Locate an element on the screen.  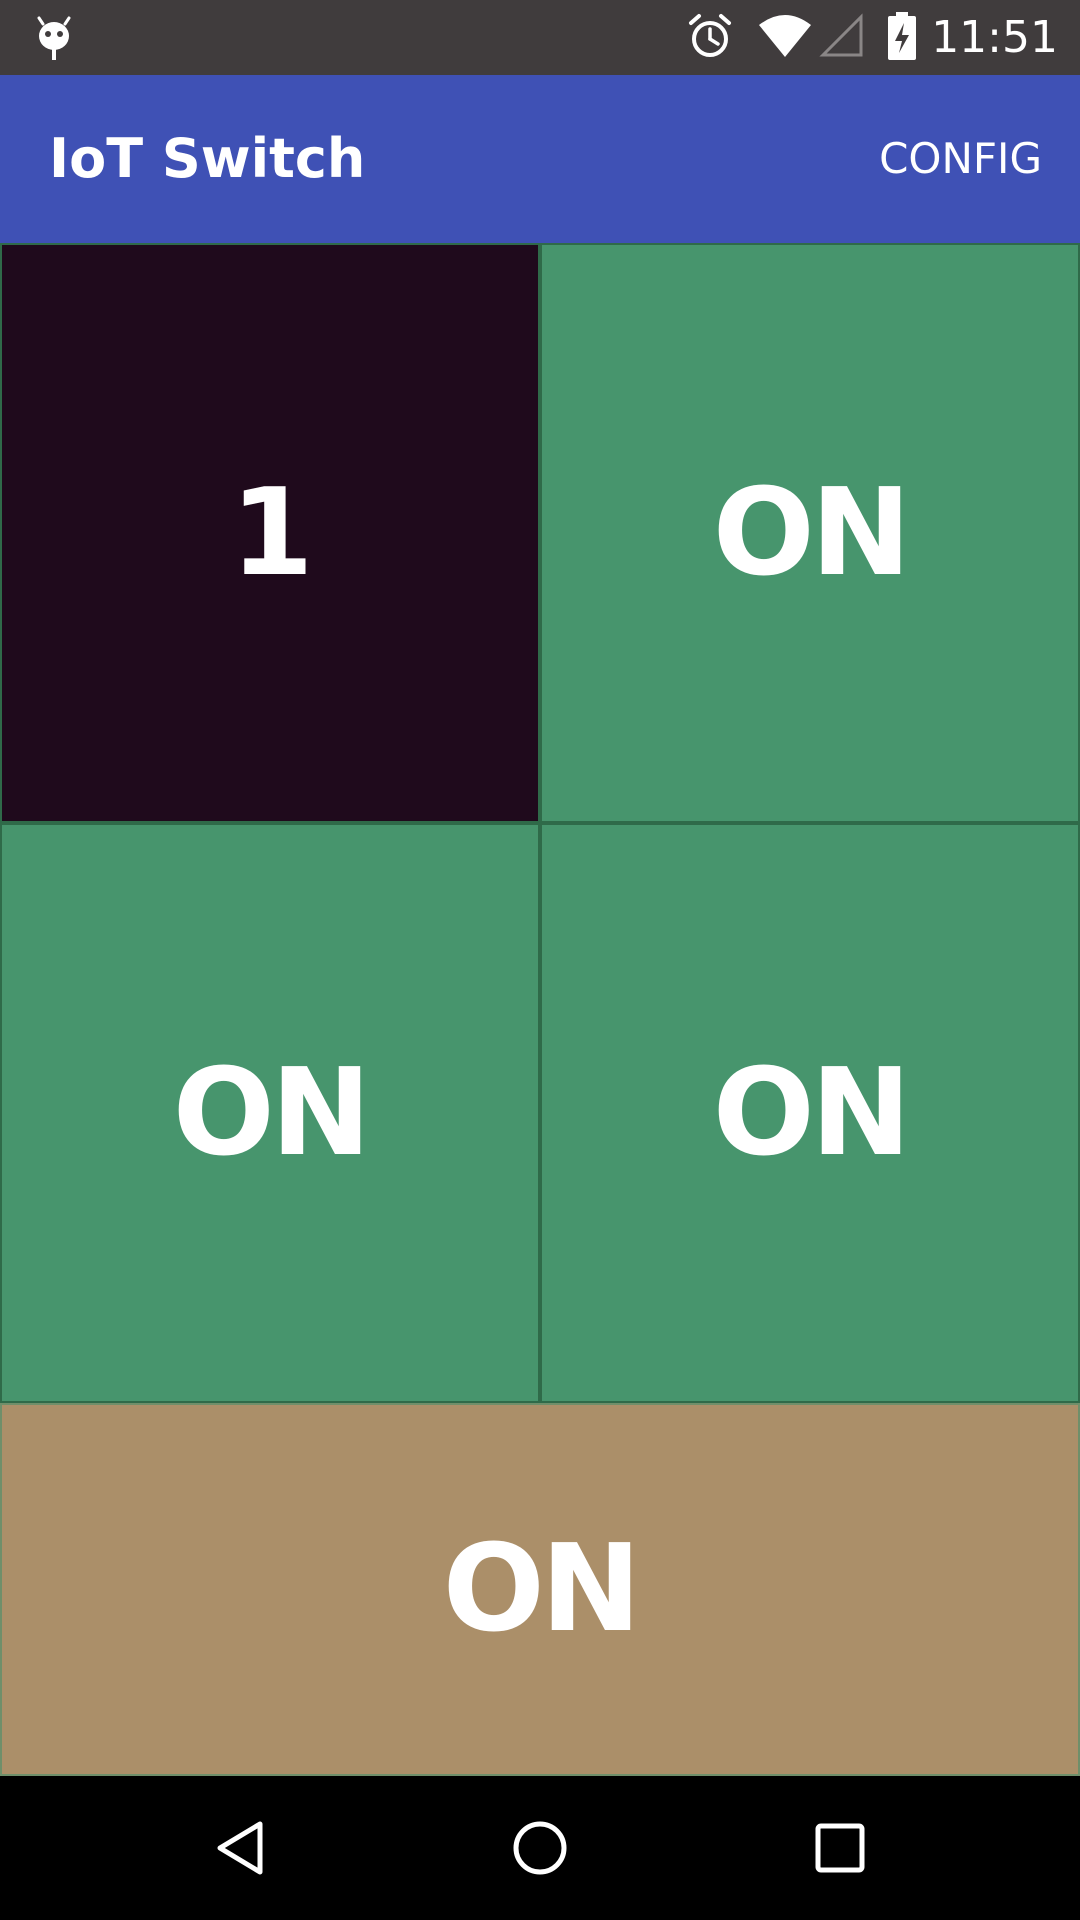
android-debug-icon is located at coordinates (54, 37).